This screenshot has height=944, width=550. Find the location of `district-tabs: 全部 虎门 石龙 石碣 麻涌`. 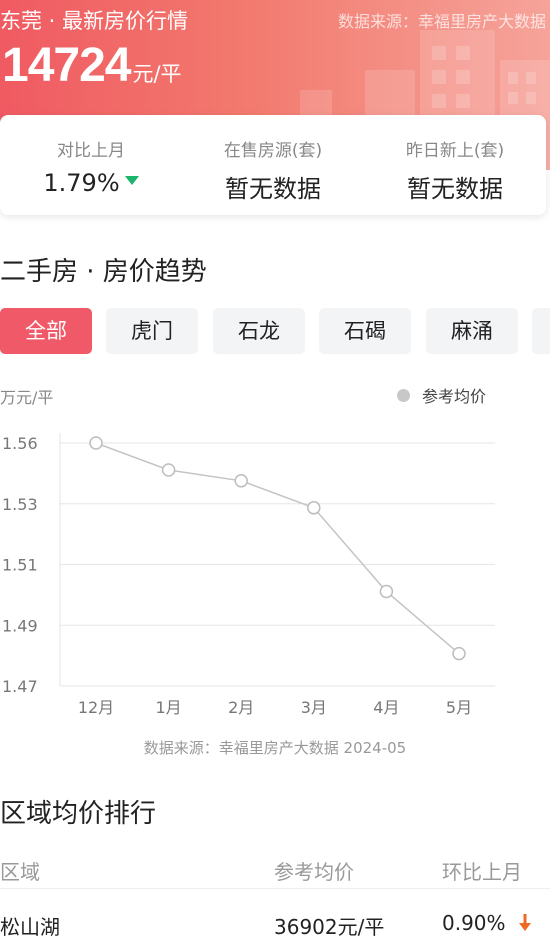

district-tabs: 全部 虎门 石龙 石碣 麻涌 is located at coordinates (275, 331).